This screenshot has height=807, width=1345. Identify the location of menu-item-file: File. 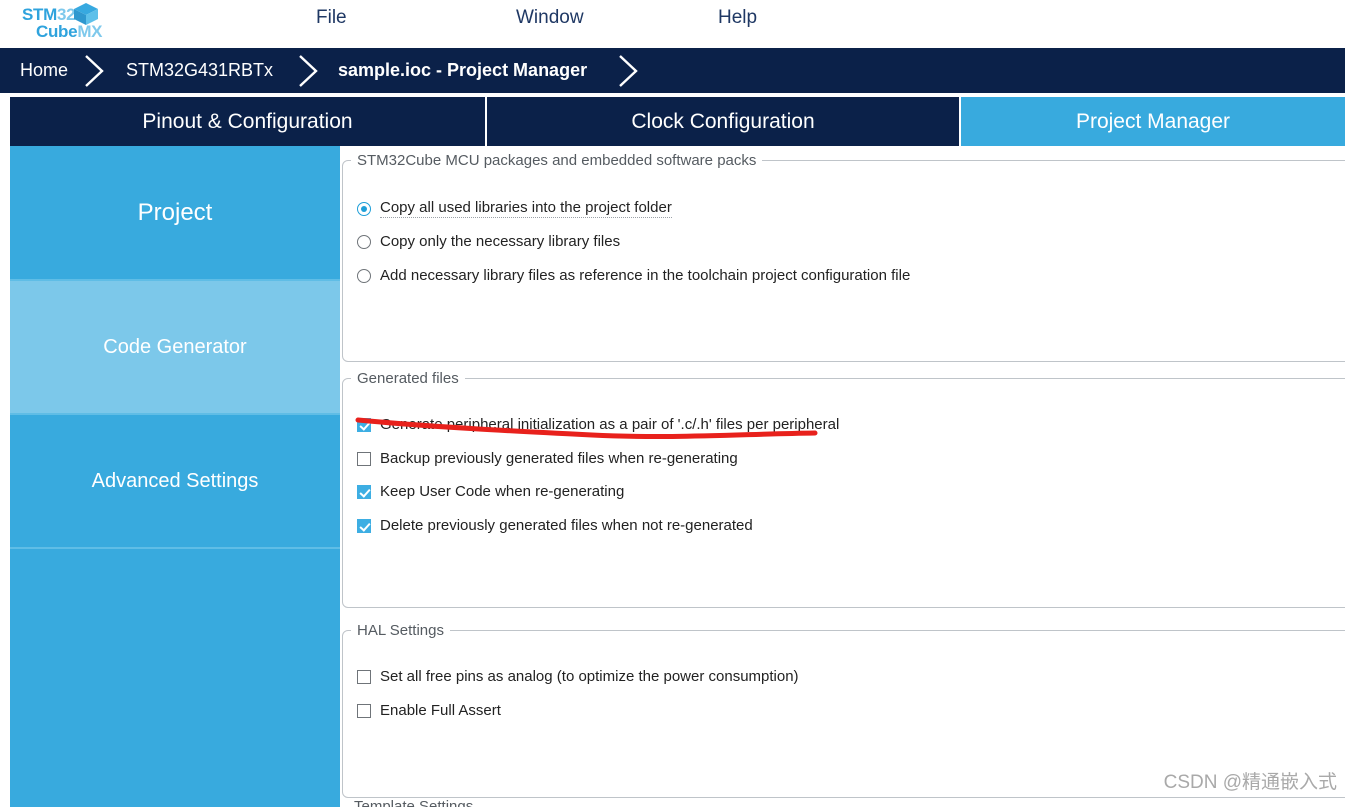
(331, 18).